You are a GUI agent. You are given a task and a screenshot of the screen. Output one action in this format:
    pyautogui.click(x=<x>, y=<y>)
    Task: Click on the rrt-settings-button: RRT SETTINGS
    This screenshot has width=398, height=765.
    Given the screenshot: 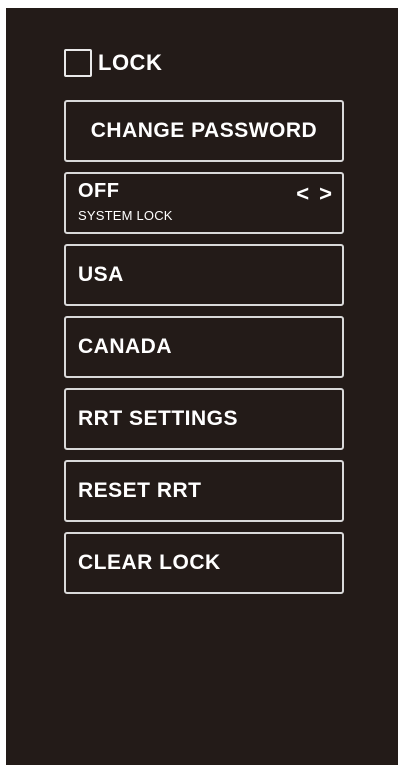 What is the action you would take?
    pyautogui.click(x=204, y=419)
    